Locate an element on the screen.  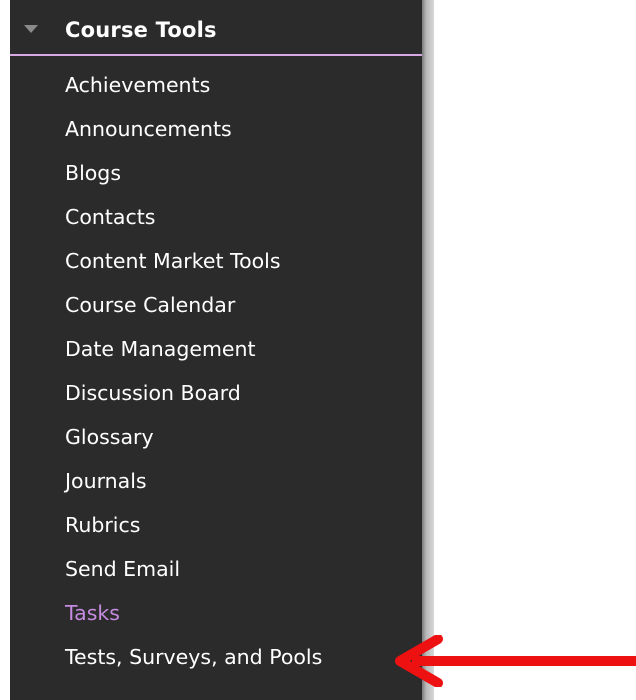
menu-item-content-market-tools: Content Market Tools is located at coordinates (166, 261).